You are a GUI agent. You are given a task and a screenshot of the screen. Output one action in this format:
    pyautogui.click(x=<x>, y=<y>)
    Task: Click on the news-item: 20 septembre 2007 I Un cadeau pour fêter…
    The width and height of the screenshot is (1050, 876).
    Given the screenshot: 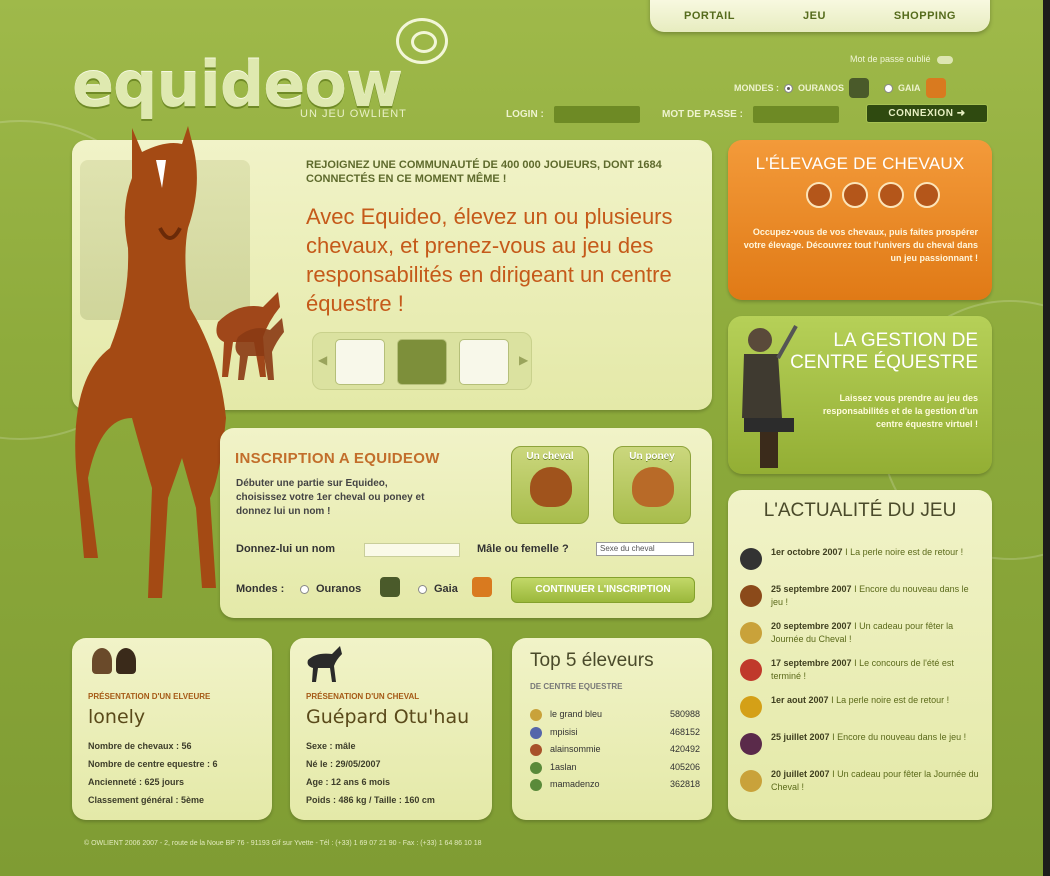 What is the action you would take?
    pyautogui.click(x=860, y=633)
    